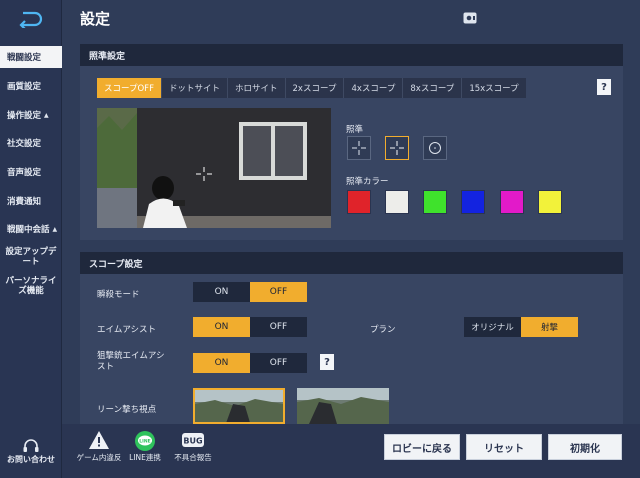 The height and width of the screenshot is (478, 640). I want to click on sidebar-item-label: 音声設定, so click(24, 173).